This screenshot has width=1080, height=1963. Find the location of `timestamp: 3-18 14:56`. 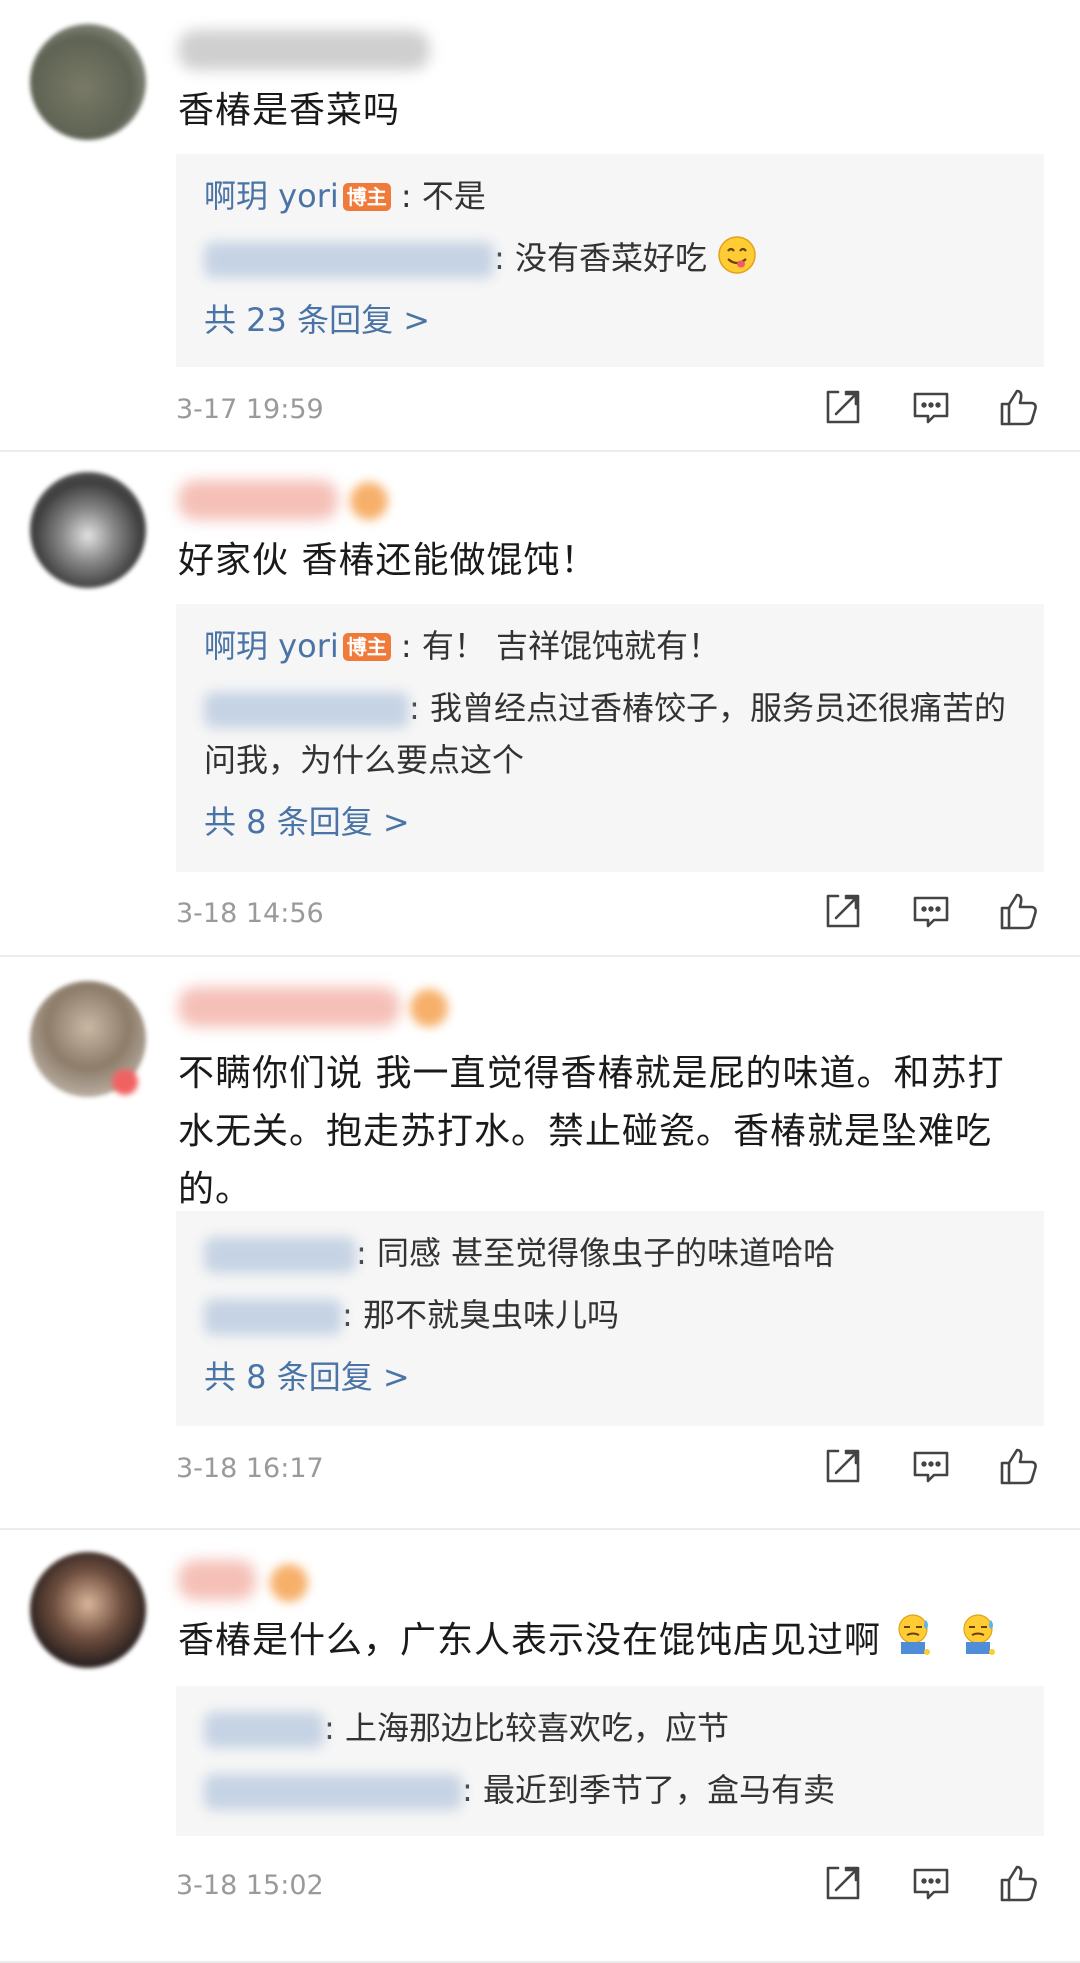

timestamp: 3-18 14:56 is located at coordinates (250, 913).